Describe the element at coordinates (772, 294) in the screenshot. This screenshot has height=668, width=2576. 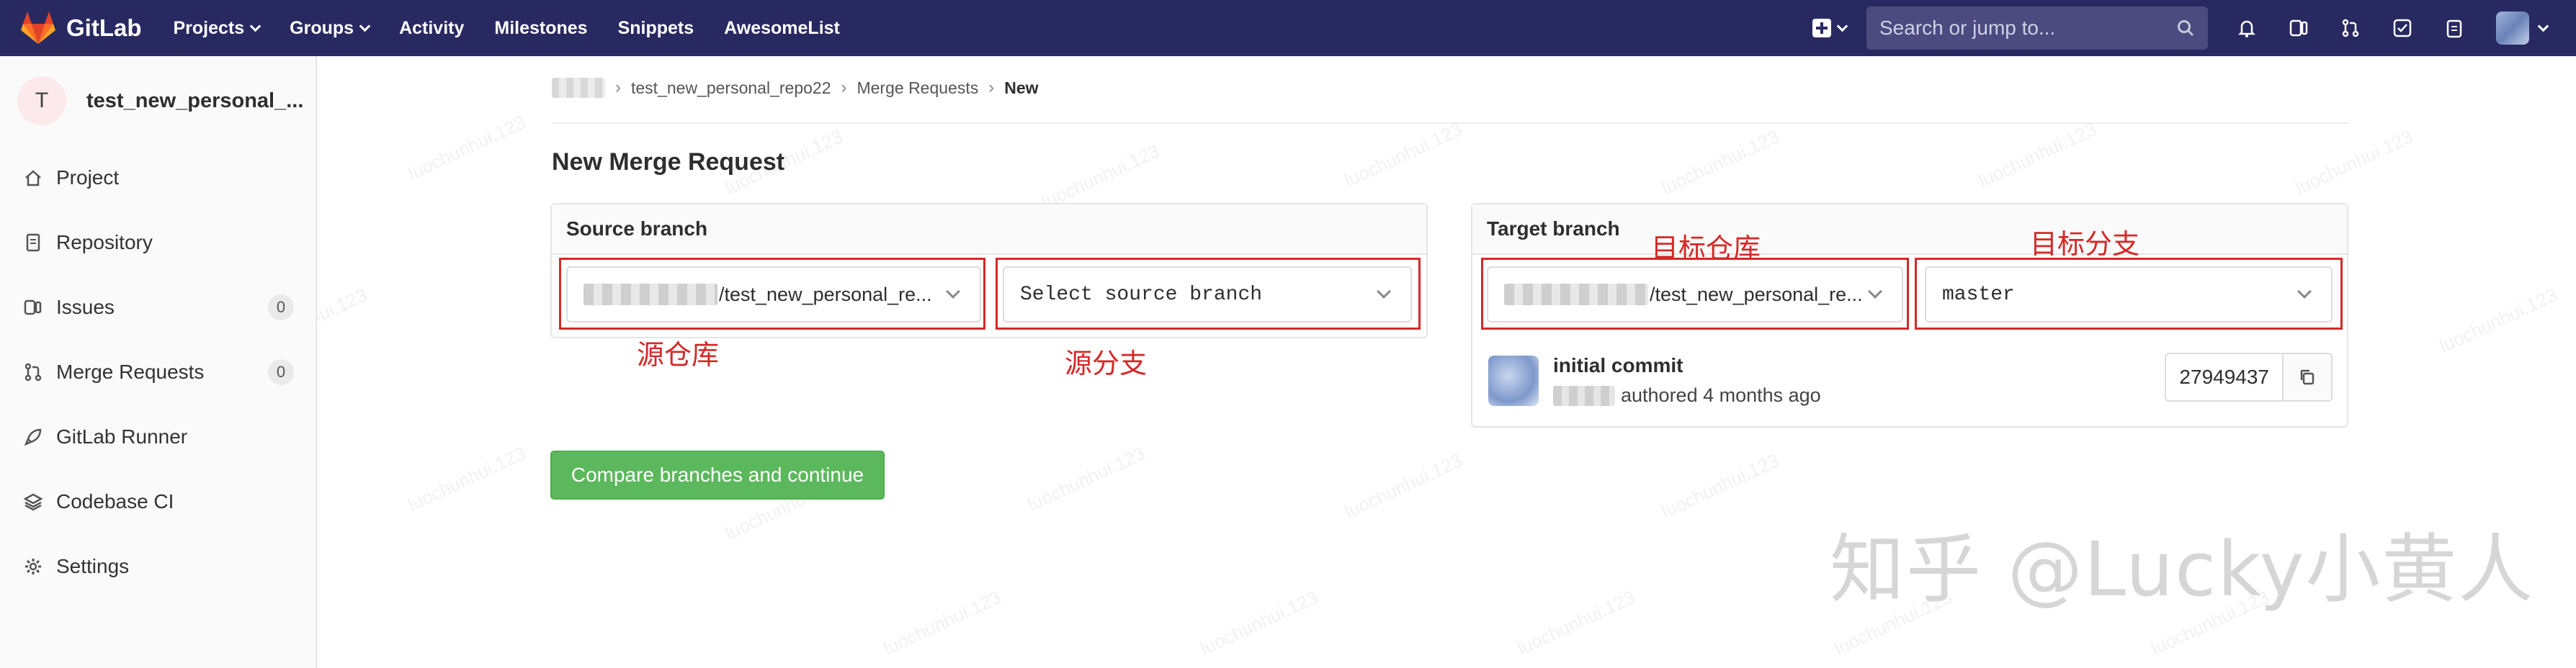
I see `annotation-box-source-project` at that location.